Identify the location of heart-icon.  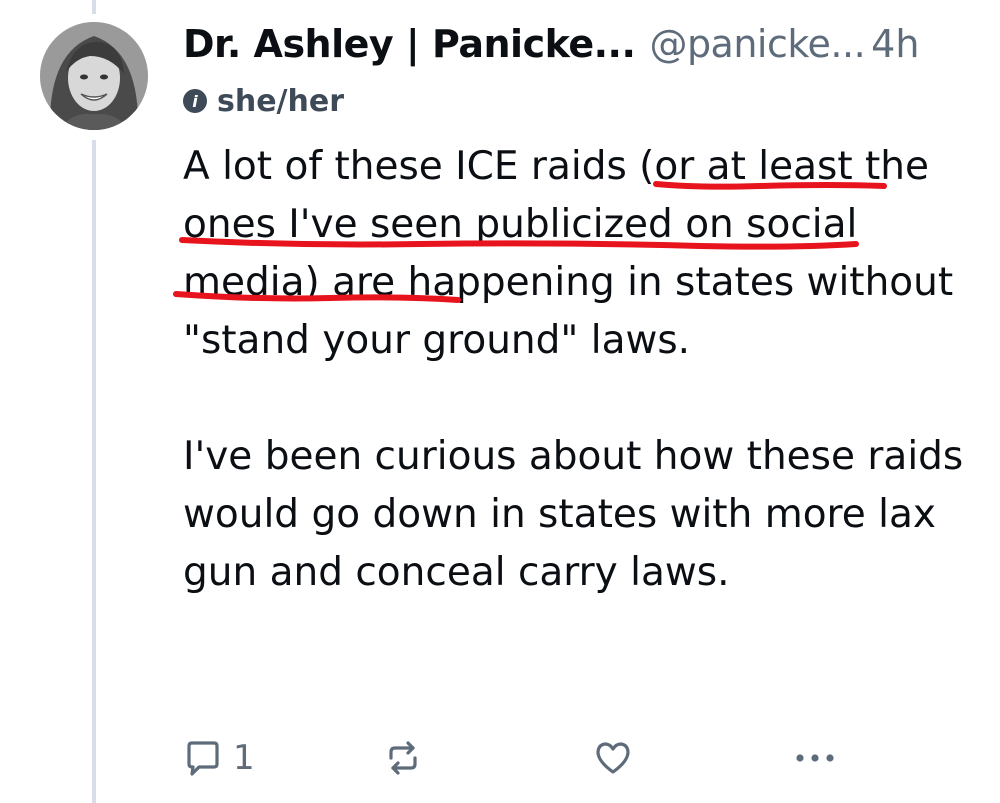
(613, 758).